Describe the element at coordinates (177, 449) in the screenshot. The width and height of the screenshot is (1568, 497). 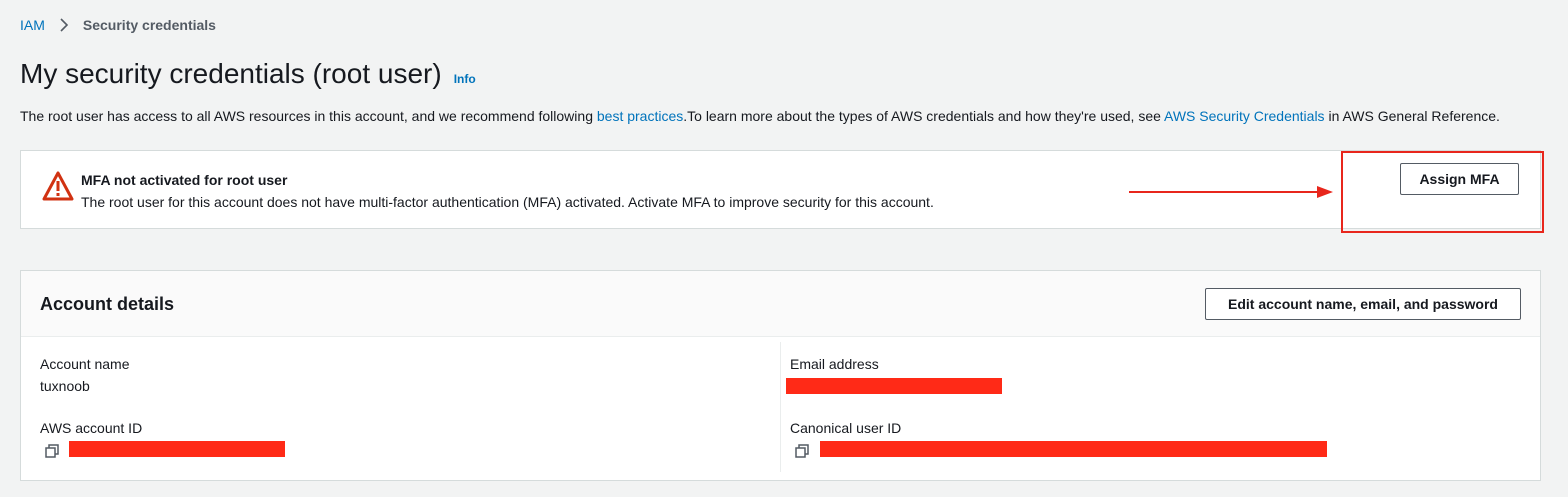
I see `aws-account-id-redacted` at that location.